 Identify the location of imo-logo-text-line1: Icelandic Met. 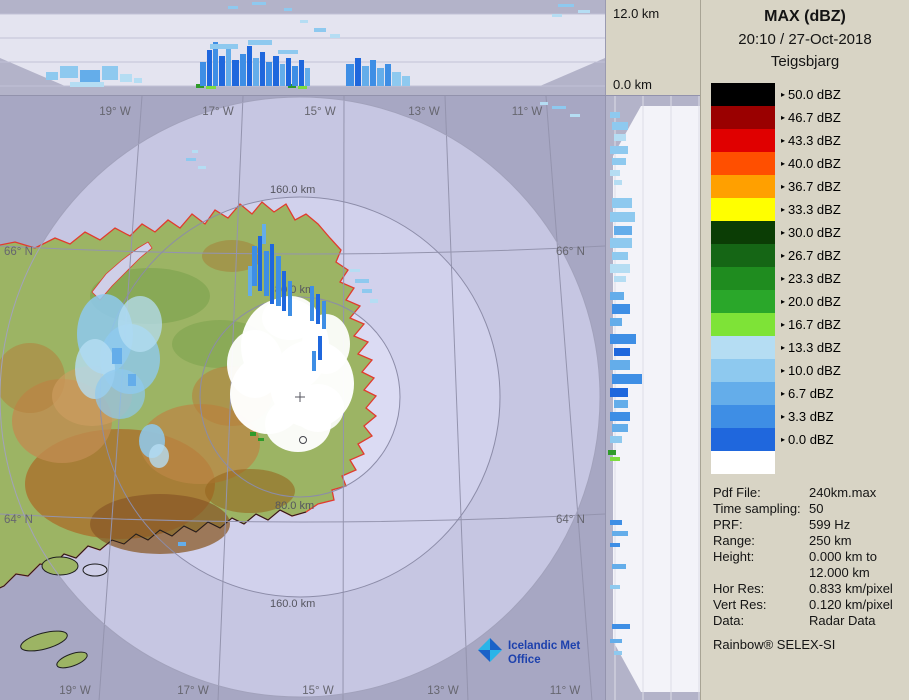
(544, 646).